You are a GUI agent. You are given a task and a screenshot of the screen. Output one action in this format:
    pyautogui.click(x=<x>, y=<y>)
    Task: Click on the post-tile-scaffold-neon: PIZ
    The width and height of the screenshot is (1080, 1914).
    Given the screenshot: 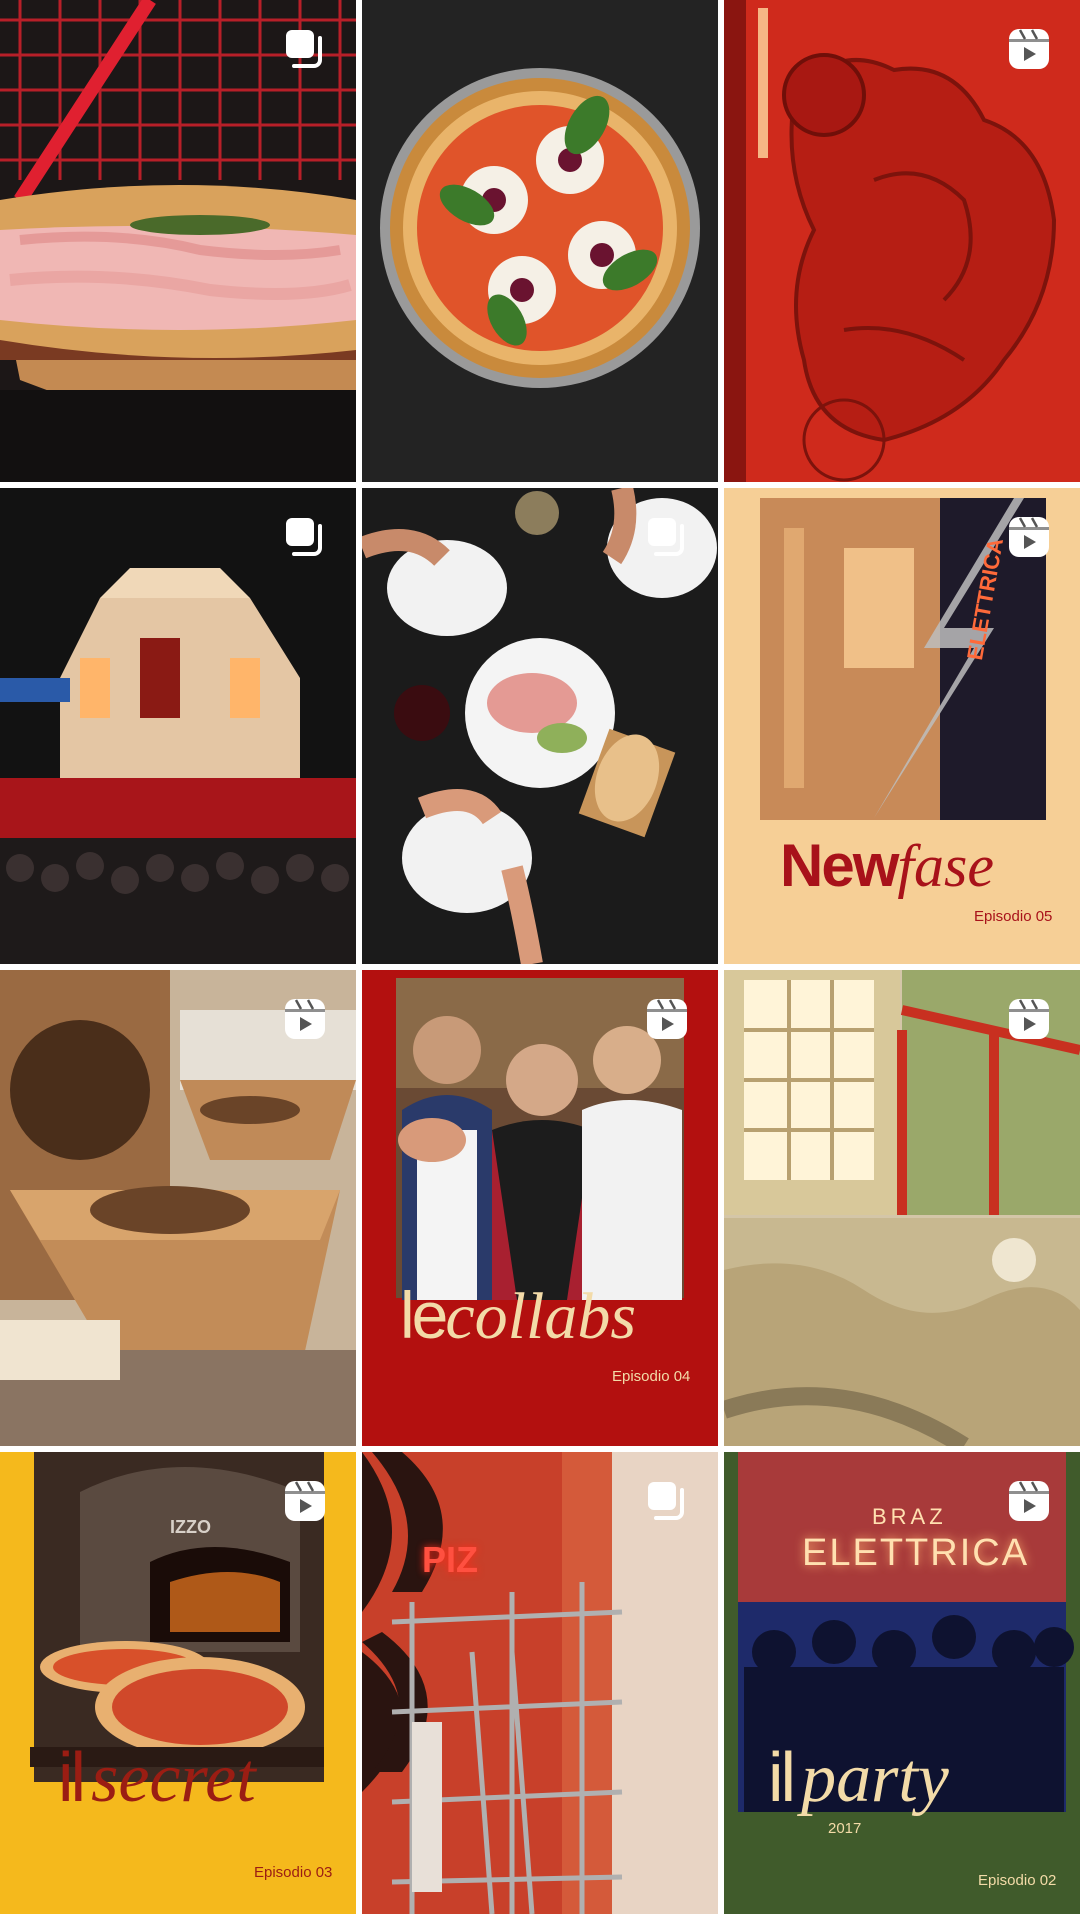 What is the action you would take?
    pyautogui.click(x=540, y=1683)
    